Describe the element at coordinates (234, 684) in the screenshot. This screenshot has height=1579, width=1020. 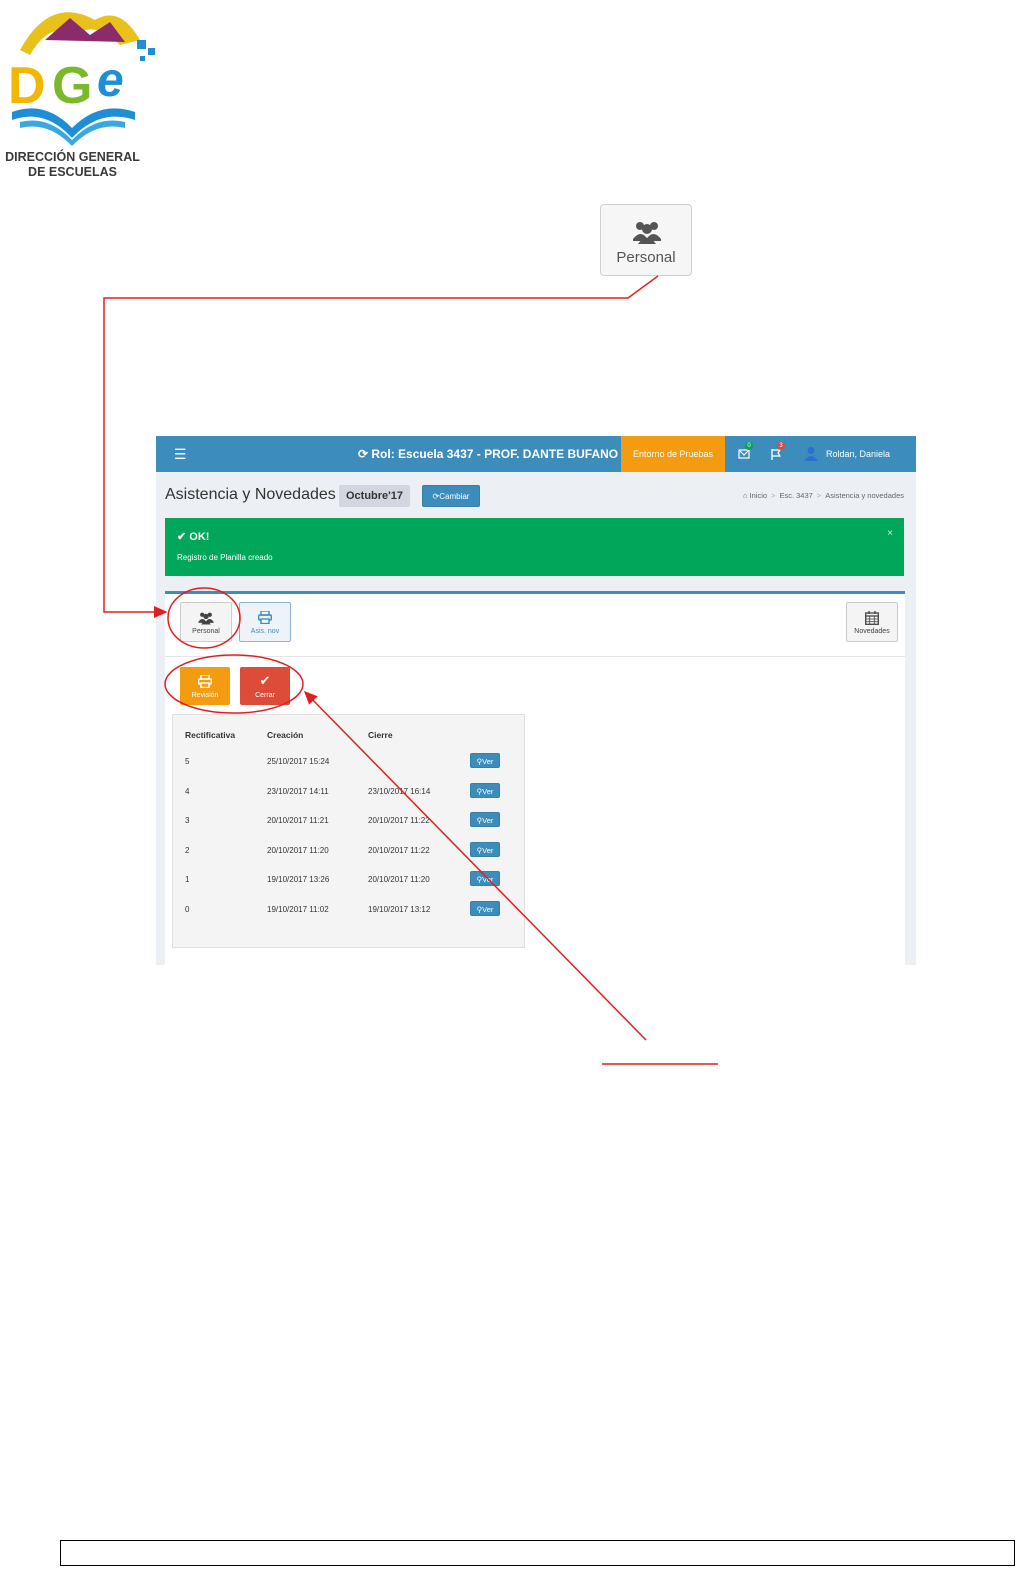
I see `annotation-circle-actions` at that location.